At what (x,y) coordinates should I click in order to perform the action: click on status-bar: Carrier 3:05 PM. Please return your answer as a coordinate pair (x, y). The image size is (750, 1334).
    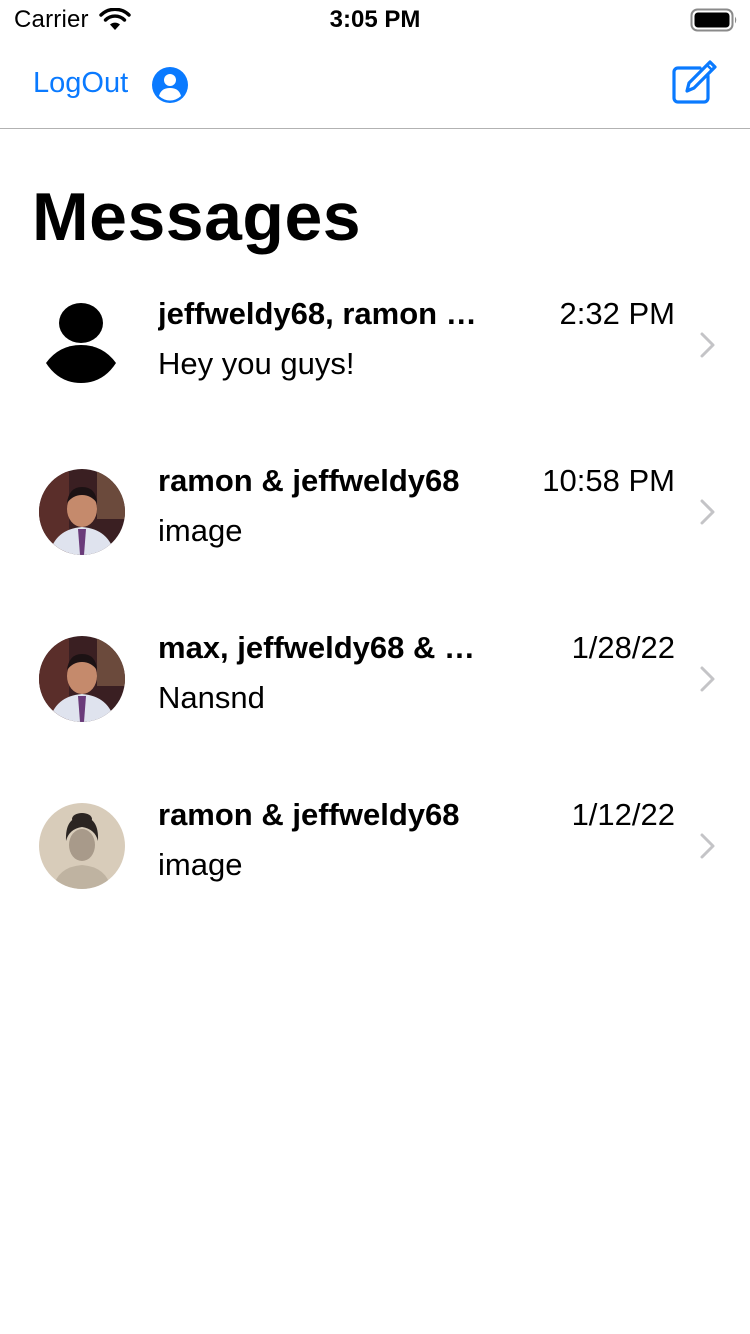
    Looking at the image, I should click on (375, 20).